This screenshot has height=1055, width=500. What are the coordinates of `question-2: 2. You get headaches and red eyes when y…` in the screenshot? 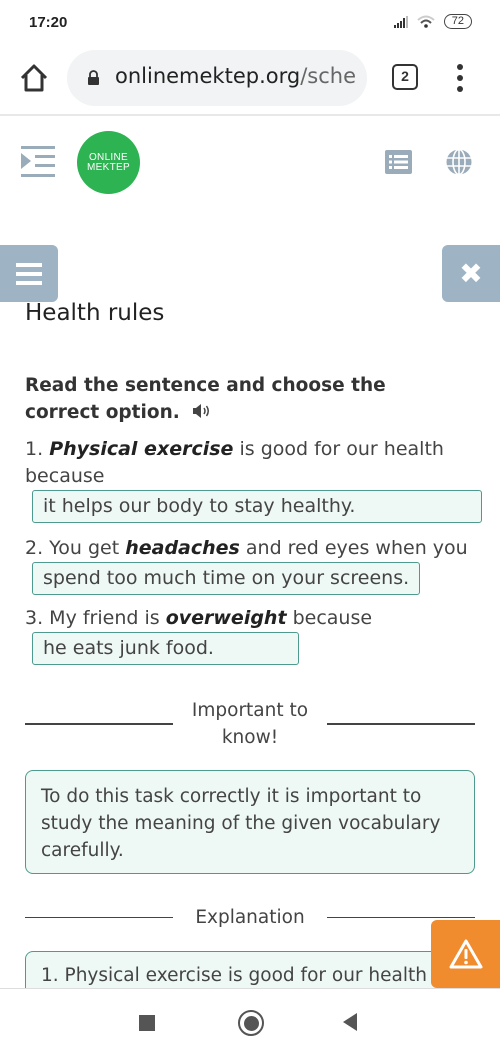 It's located at (260, 548).